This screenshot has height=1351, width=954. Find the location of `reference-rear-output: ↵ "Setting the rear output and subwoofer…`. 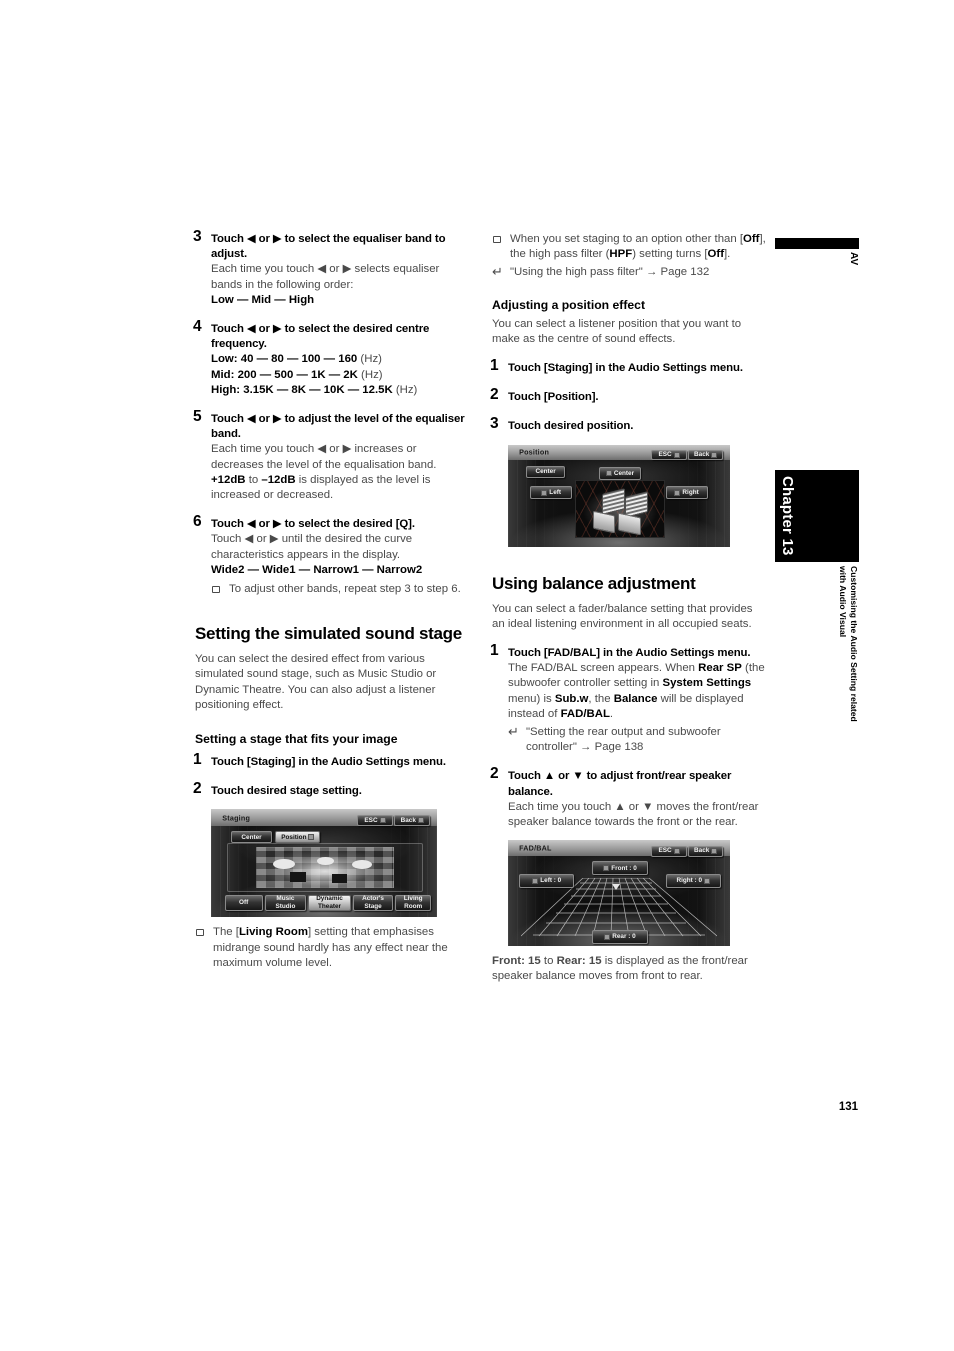

reference-rear-output: ↵ "Setting the rear output and subwoofer… is located at coordinates (637, 739).